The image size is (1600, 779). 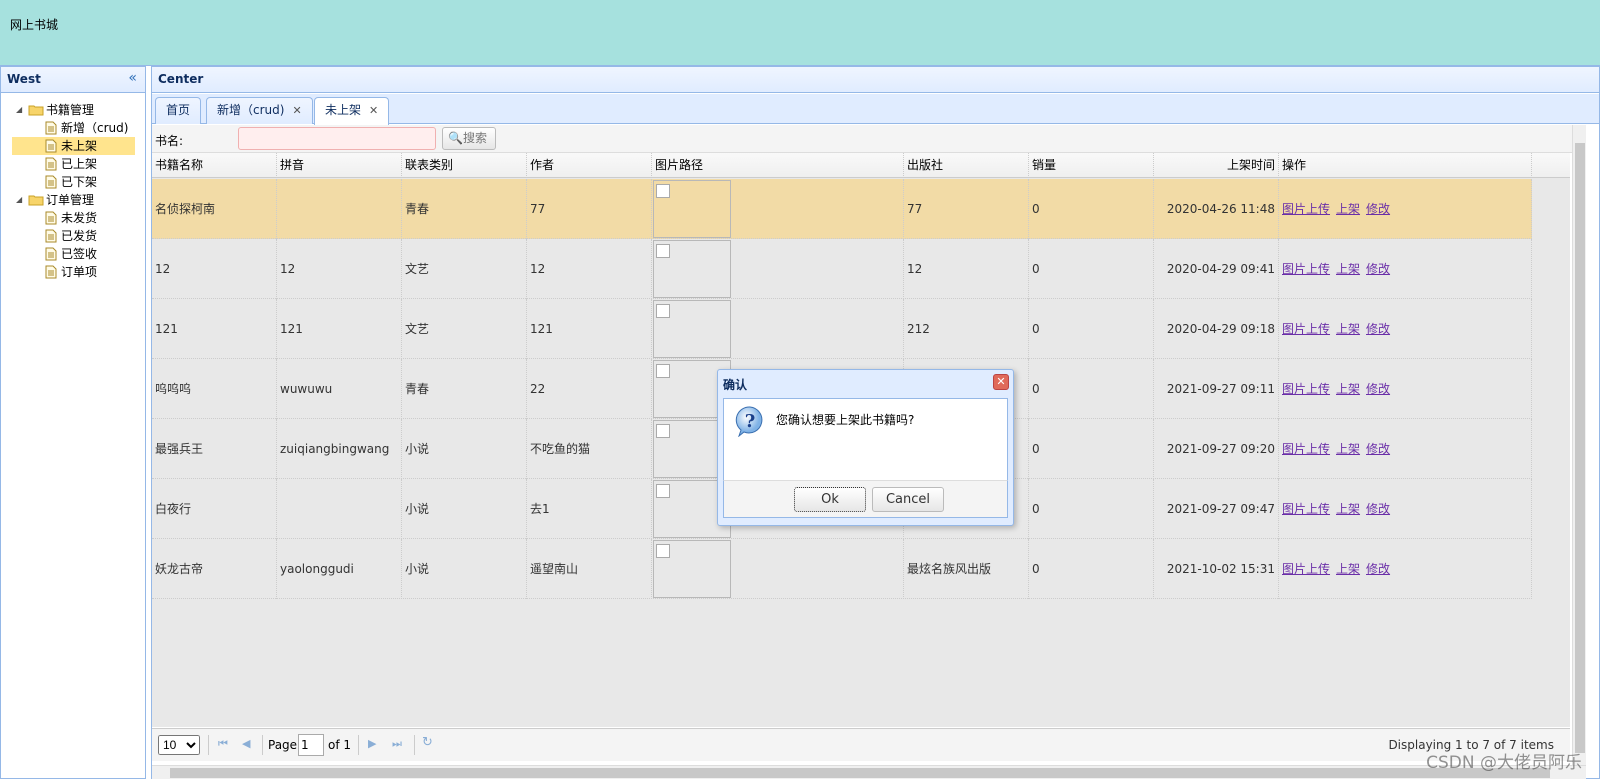 What do you see at coordinates (464, 329) in the screenshot?
I see `cell-category: 文艺` at bounding box center [464, 329].